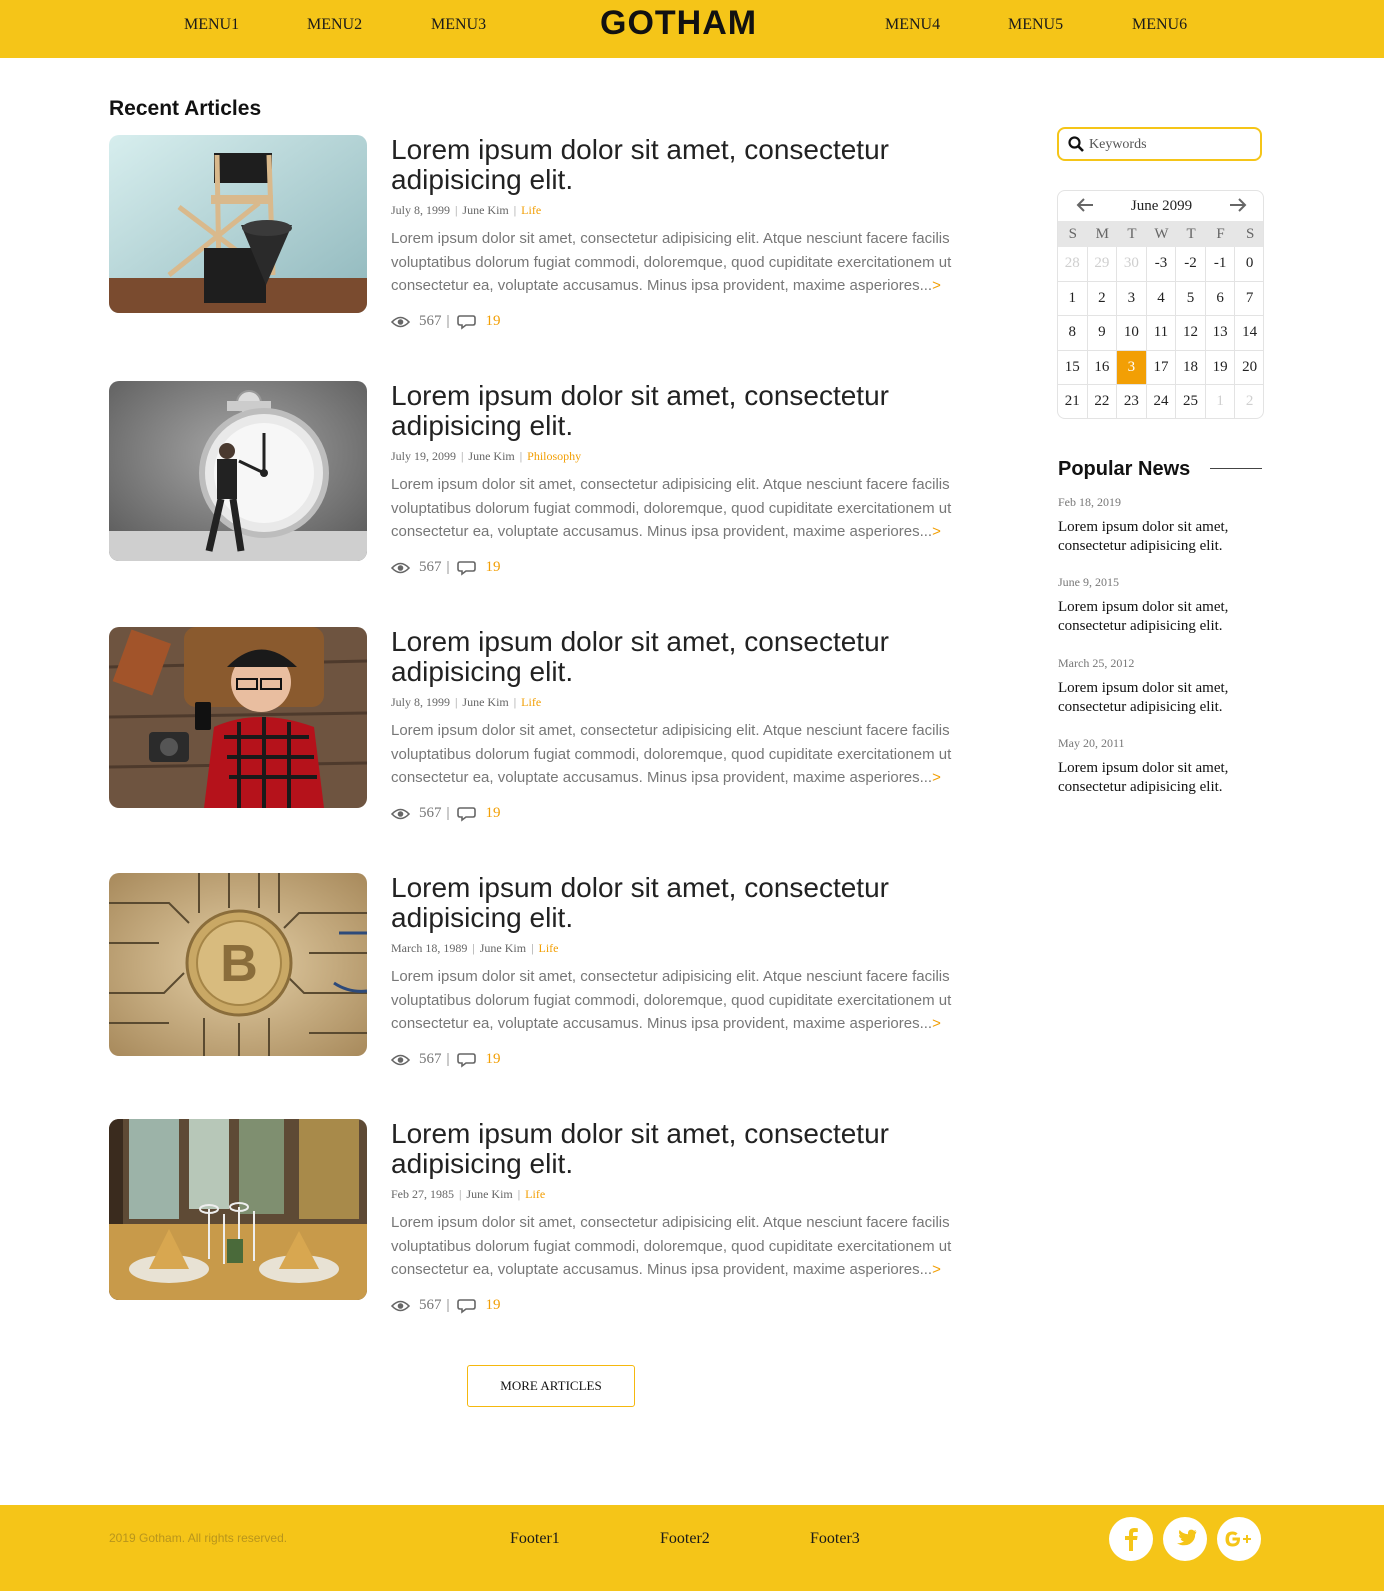 Image resolution: width=1384 pixels, height=1591 pixels. What do you see at coordinates (1132, 298) in the screenshot?
I see `calendar-day: 3` at bounding box center [1132, 298].